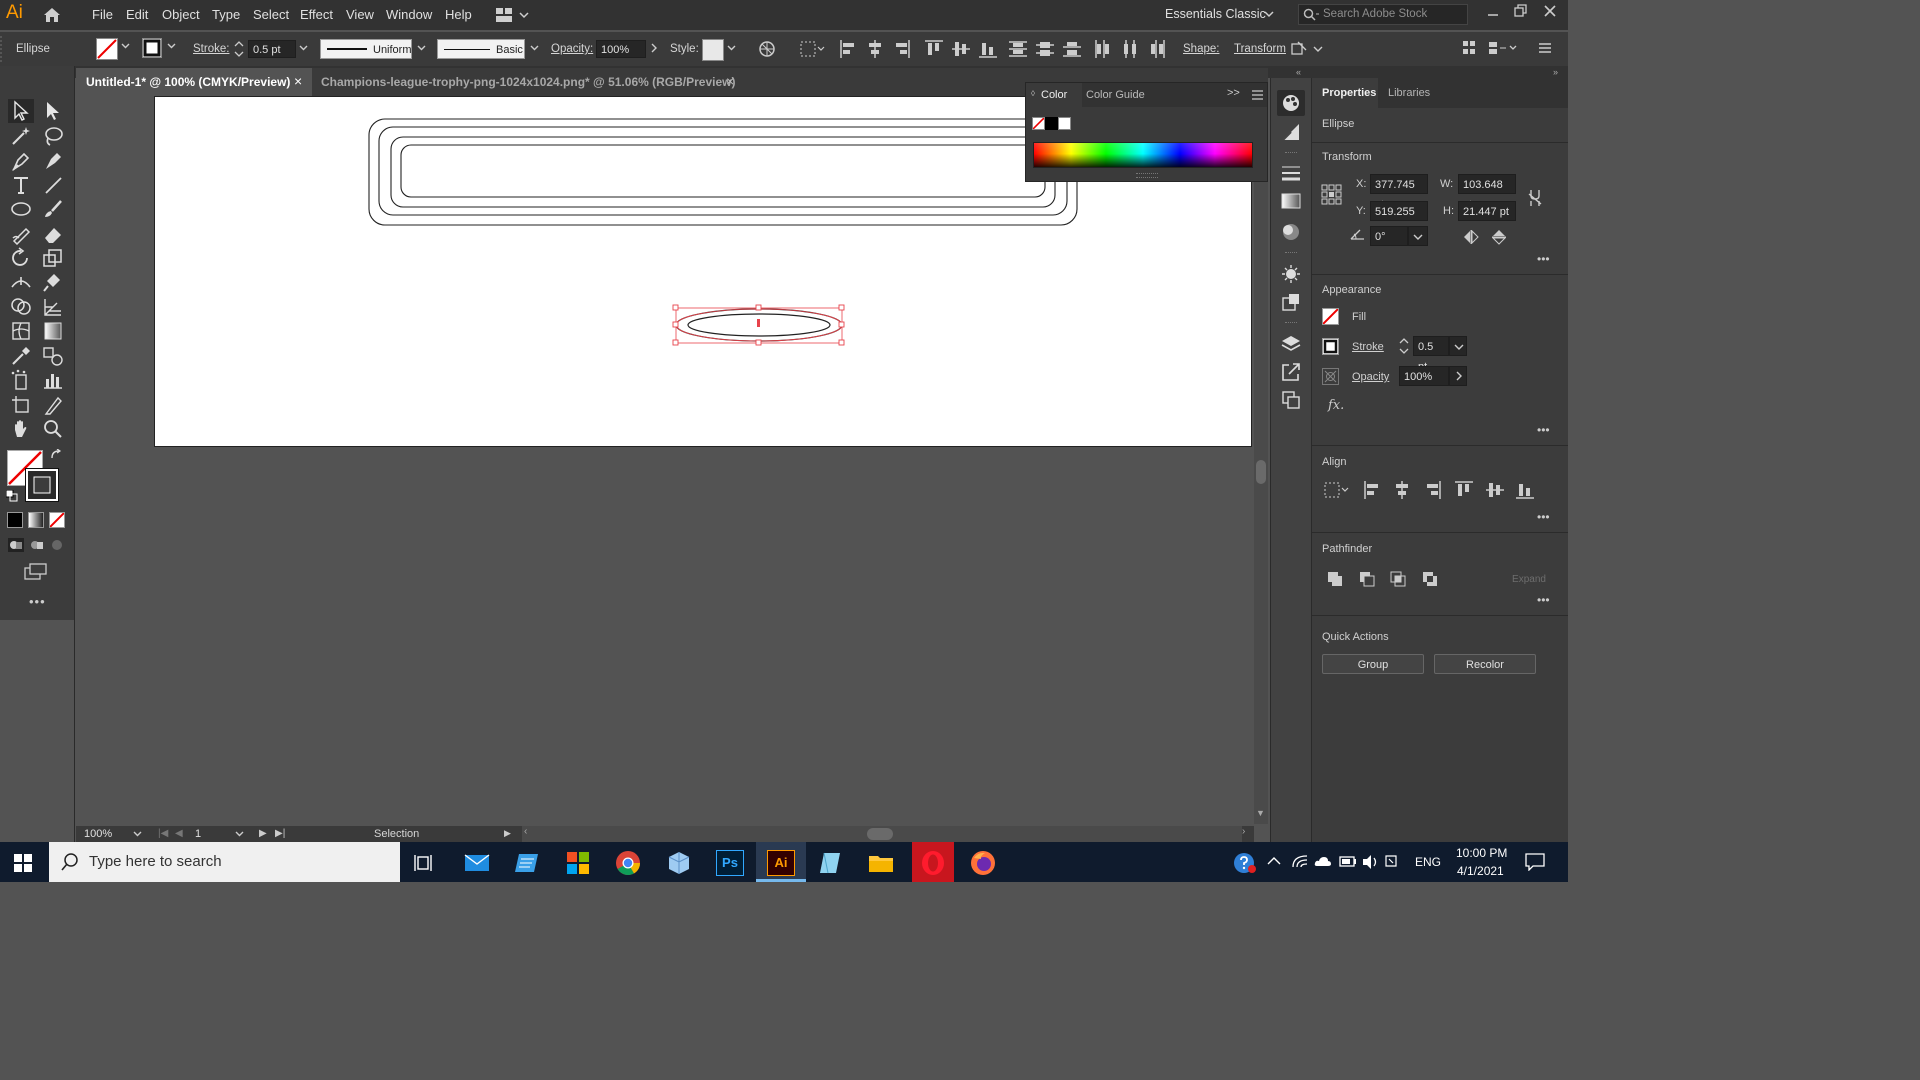  Describe the element at coordinates (21, 209) in the screenshot. I see `ellipse-tool-icon` at that location.